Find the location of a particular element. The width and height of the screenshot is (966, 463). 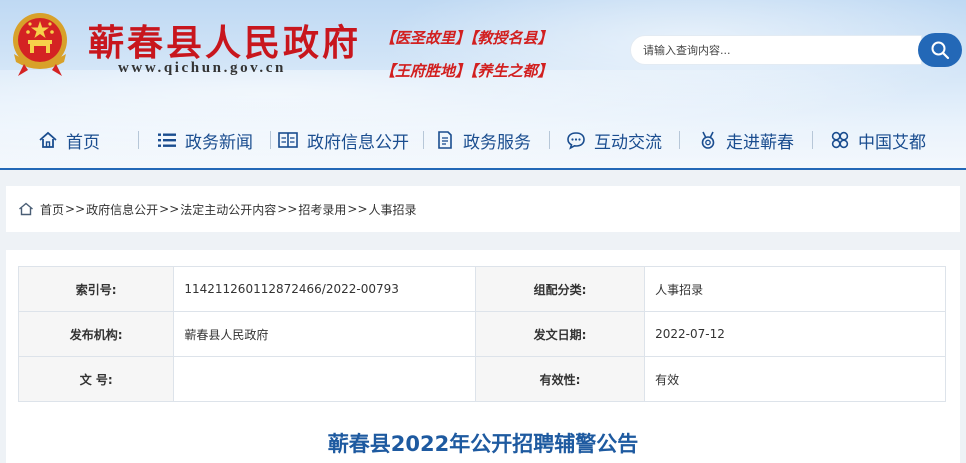

slogan-line-2: 【王府胜地】【养生之都】 is located at coordinates (466, 71).